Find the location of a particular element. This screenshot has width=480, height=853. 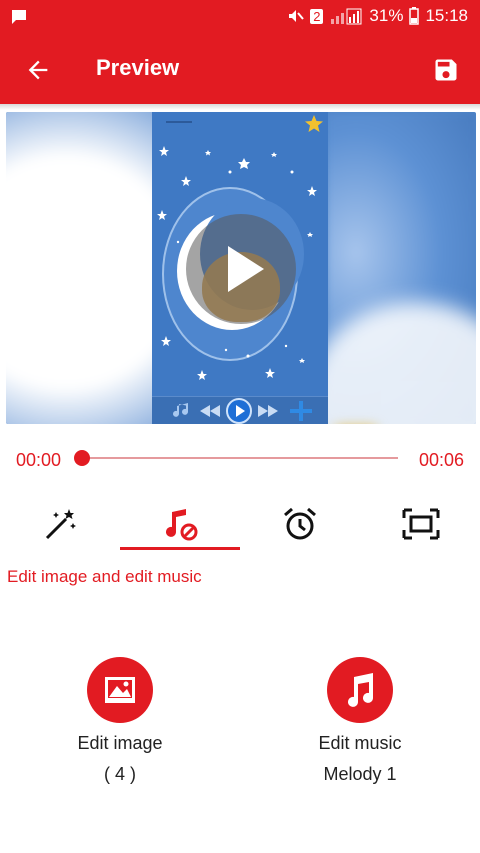

tab-fullscreen is located at coordinates (420, 525).